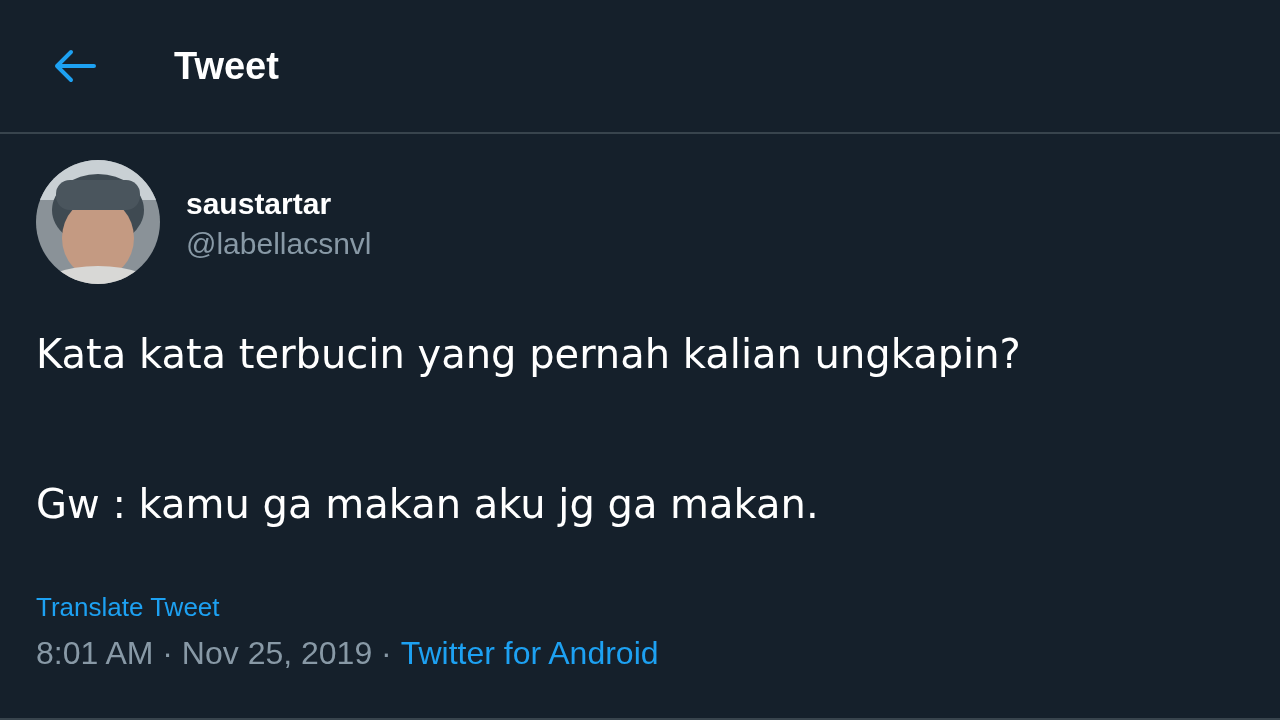 This screenshot has height=720, width=1280. What do you see at coordinates (128, 607) in the screenshot?
I see `translate-link: Translate Tweet` at bounding box center [128, 607].